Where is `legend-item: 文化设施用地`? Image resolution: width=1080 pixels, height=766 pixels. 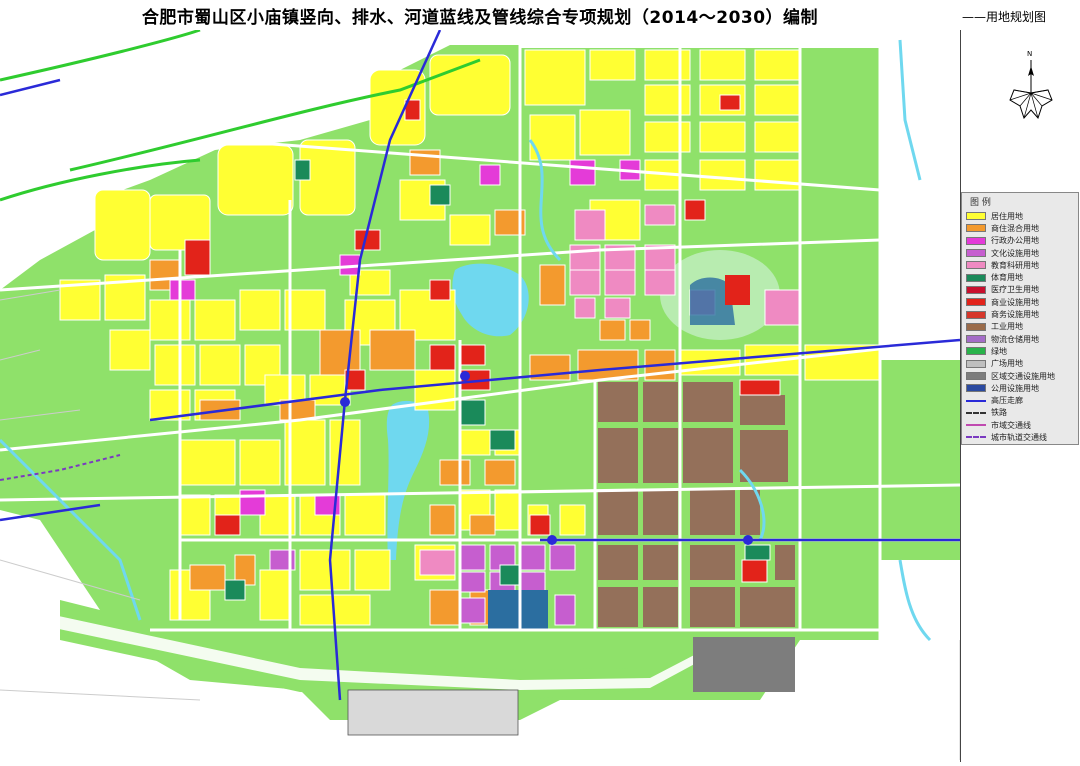 legend-item: 文化设施用地 is located at coordinates (1020, 253).